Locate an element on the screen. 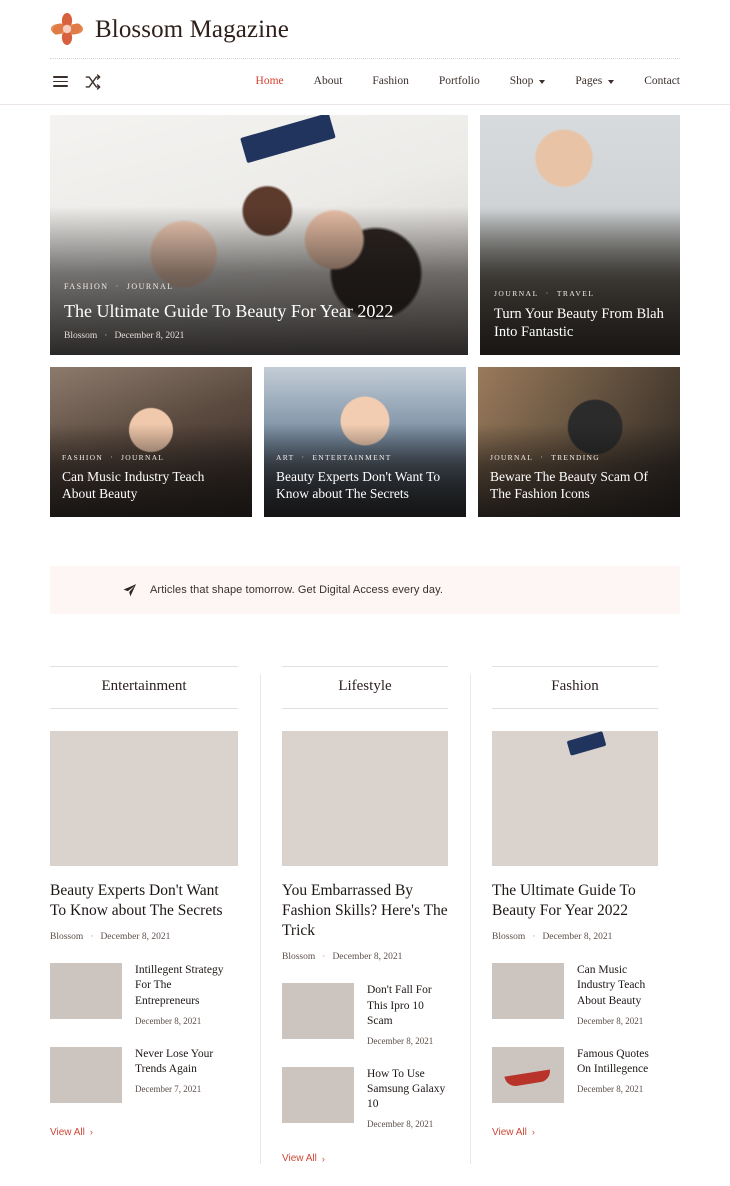 Image resolution: width=730 pixels, height=1186 pixels. nav-item-shop: Shop is located at coordinates (528, 81).